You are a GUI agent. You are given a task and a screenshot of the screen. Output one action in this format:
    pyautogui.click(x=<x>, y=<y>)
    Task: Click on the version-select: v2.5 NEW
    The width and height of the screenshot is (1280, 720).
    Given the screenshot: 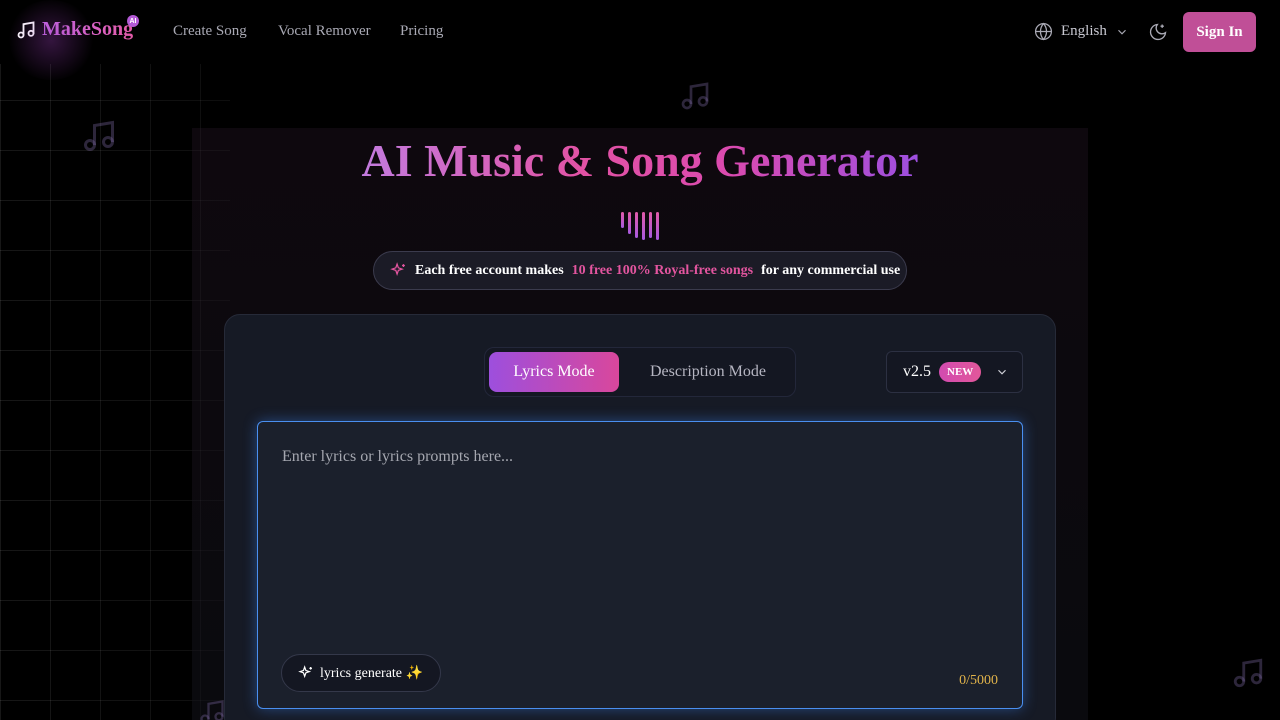 What is the action you would take?
    pyautogui.click(x=954, y=372)
    